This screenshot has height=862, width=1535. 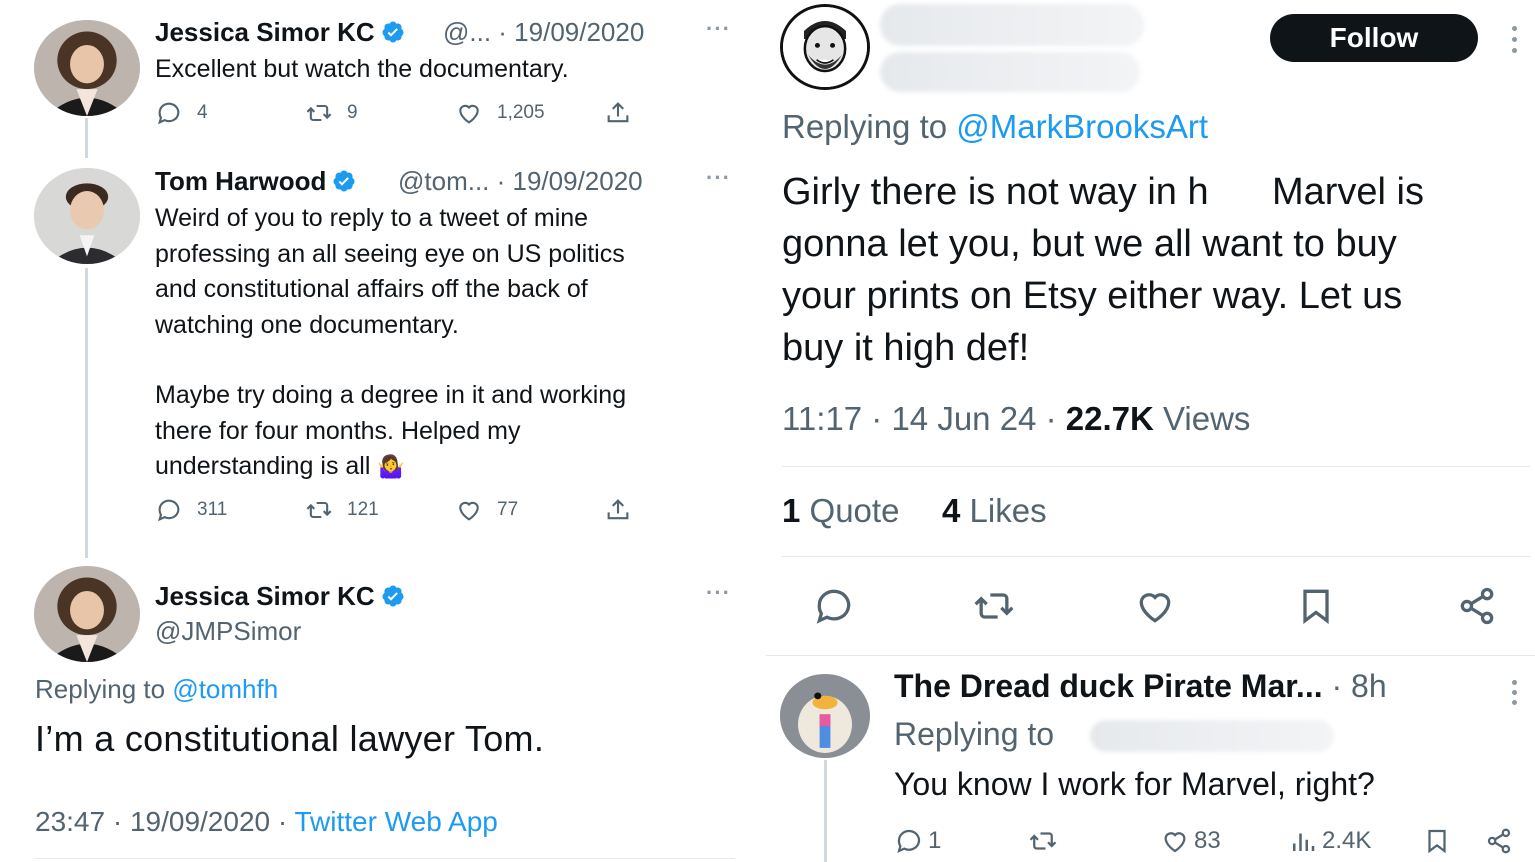 What do you see at coordinates (951, 510) in the screenshot?
I see `likes-count: 4` at bounding box center [951, 510].